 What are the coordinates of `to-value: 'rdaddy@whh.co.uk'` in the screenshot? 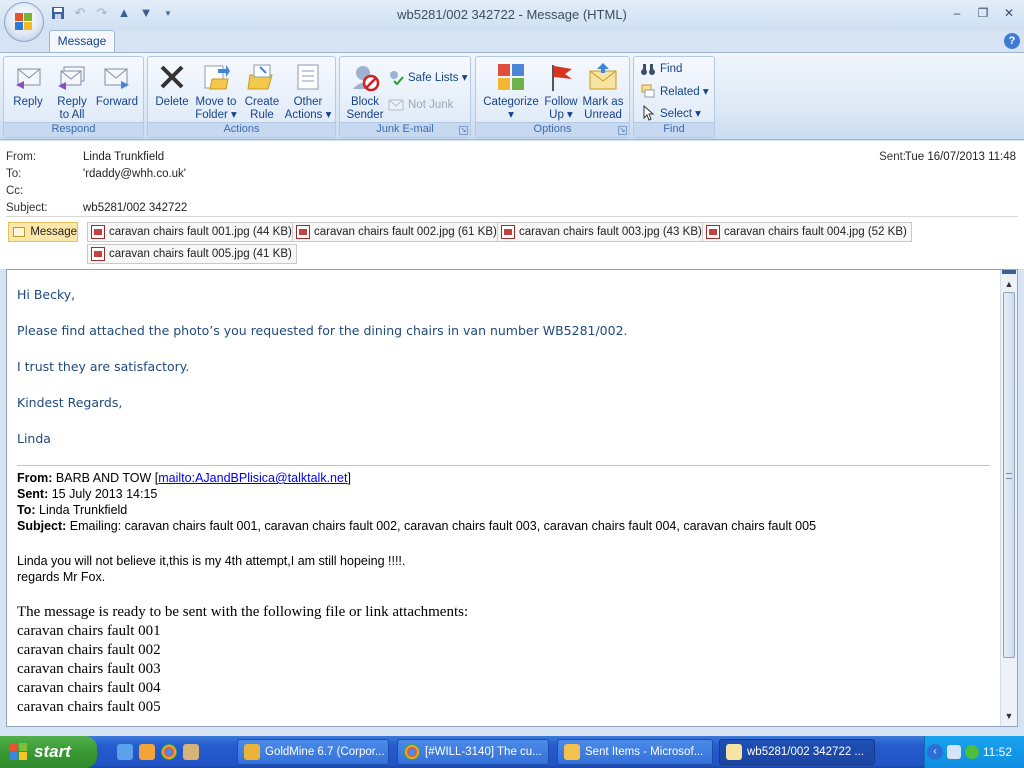 It's located at (134, 174).